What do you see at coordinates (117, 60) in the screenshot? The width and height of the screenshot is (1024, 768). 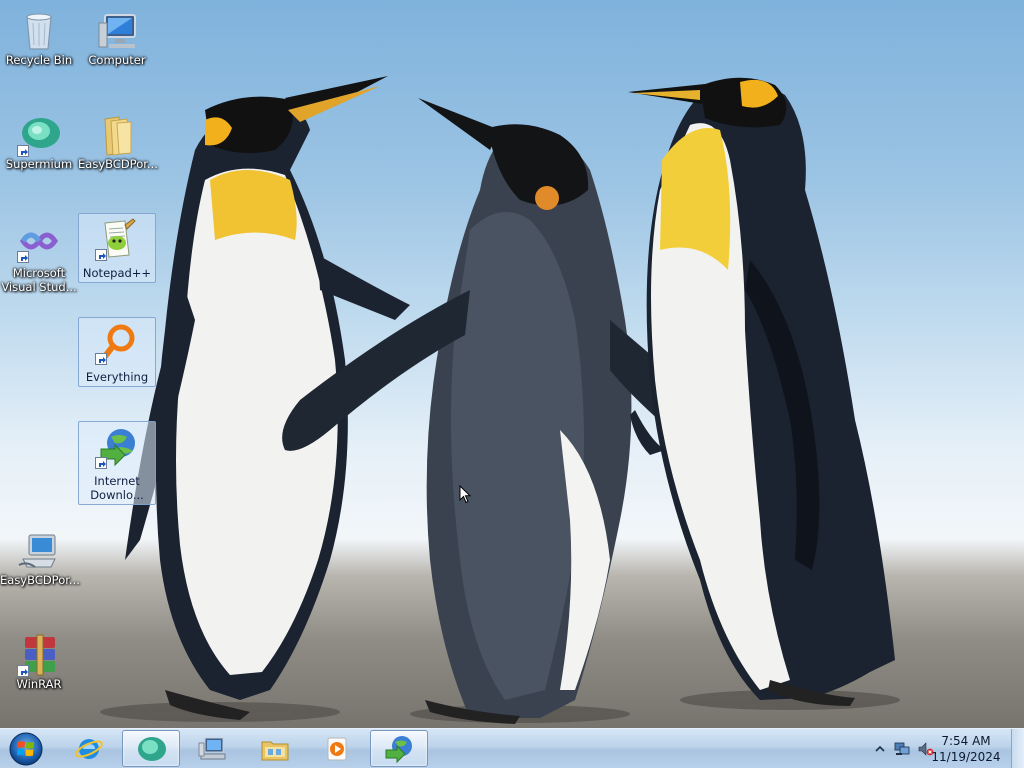 I see `desktop-icon-label: Computer` at bounding box center [117, 60].